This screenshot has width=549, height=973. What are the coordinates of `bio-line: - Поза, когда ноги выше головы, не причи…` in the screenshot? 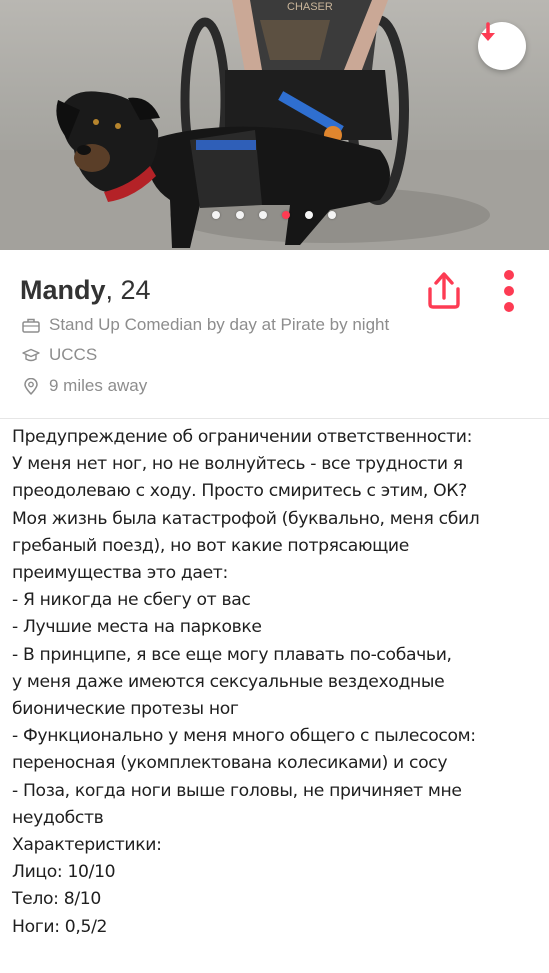 It's located at (237, 790).